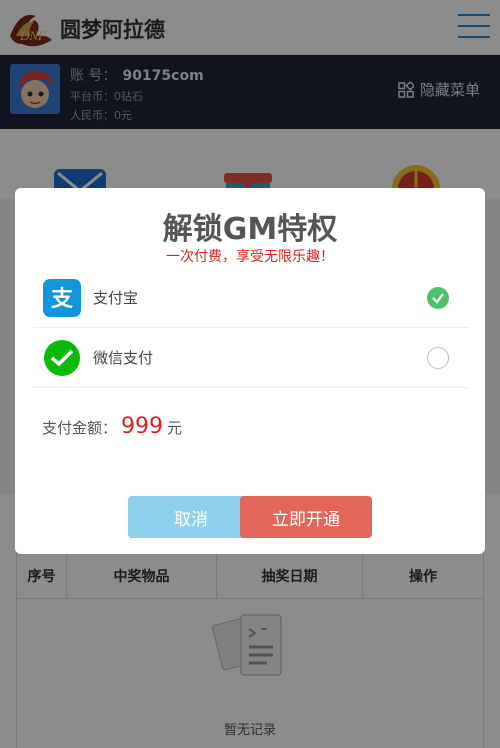 This screenshot has height=748, width=500. Describe the element at coordinates (251, 358) in the screenshot. I see `payment-option-wechat: 微信支付` at that location.